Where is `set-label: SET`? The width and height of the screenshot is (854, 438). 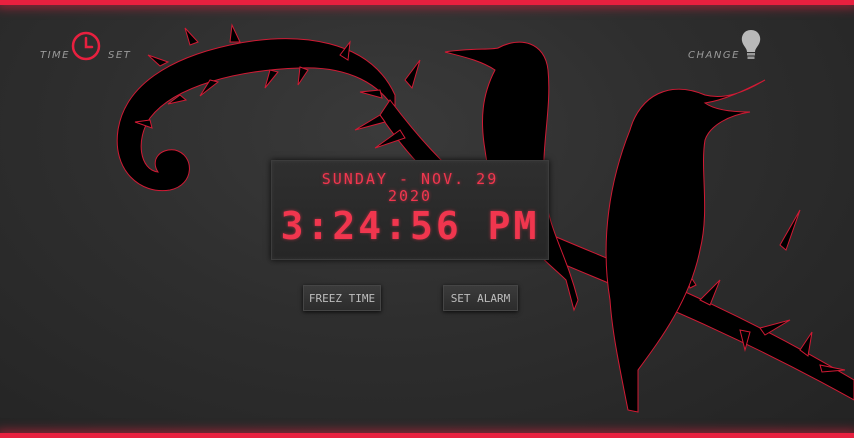
set-label: SET is located at coordinates (120, 55).